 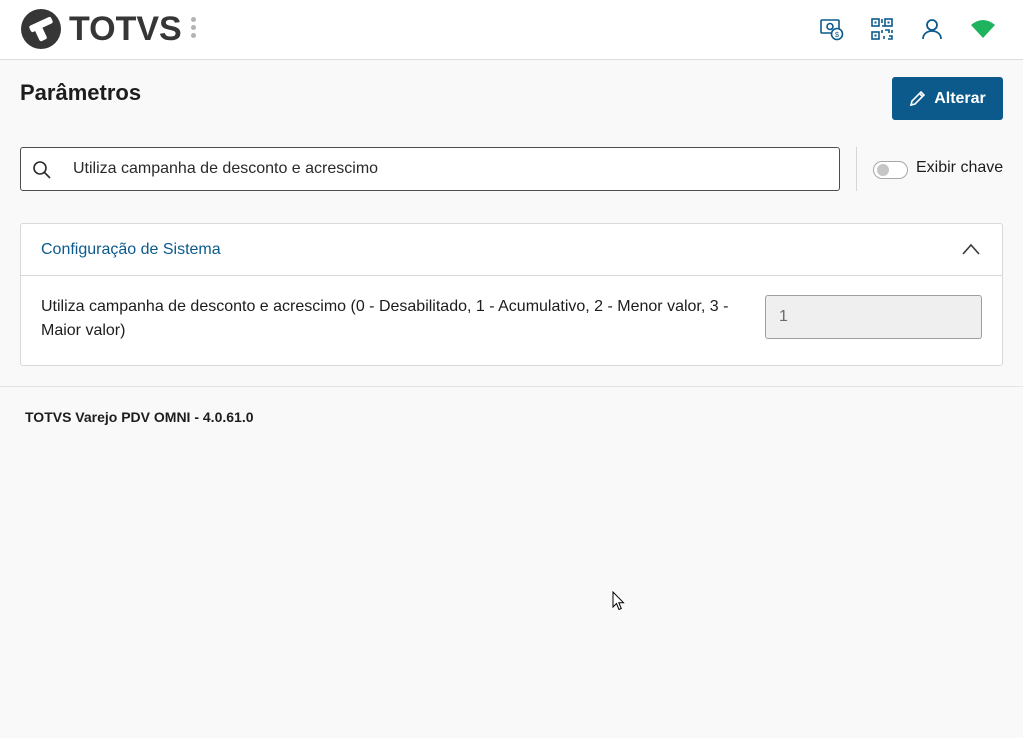 What do you see at coordinates (125, 28) in the screenshot?
I see `logo-text: TOTVS` at bounding box center [125, 28].